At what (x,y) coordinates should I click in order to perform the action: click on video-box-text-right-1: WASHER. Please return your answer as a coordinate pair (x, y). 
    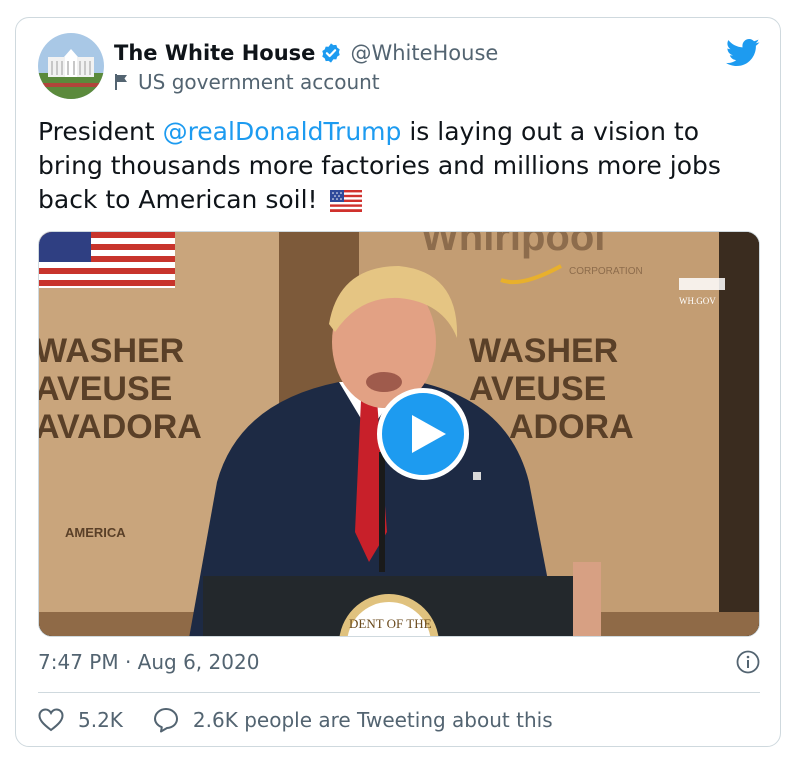
    Looking at the image, I should click on (543, 351).